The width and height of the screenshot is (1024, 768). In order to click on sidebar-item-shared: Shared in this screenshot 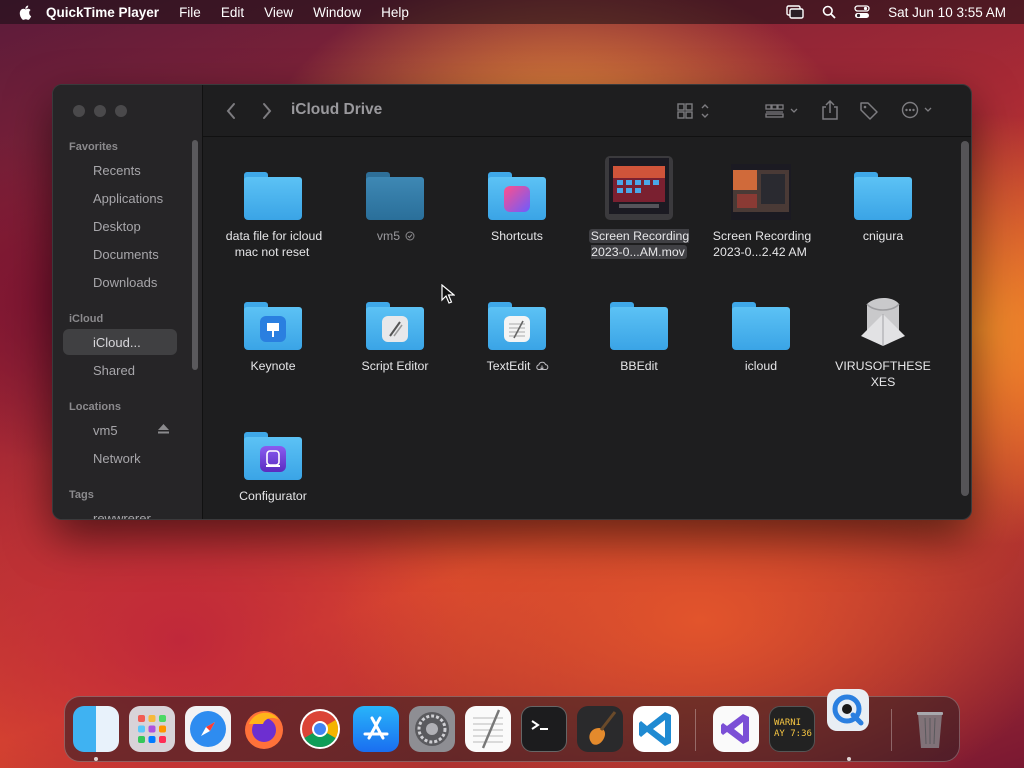, I will do `click(120, 370)`.